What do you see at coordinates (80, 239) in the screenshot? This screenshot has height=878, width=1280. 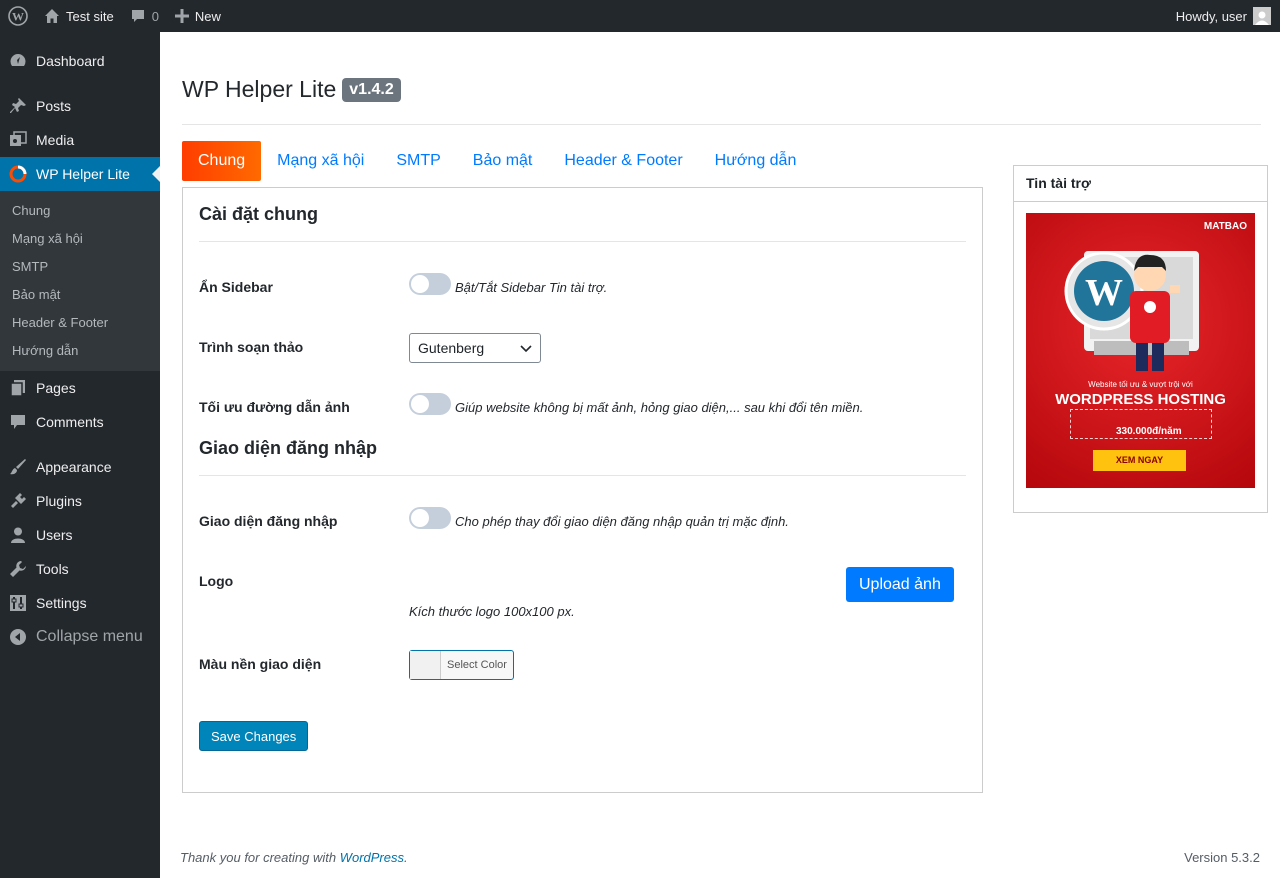 I see `submenu-mang-xa-hoi: Mạng xã hội` at bounding box center [80, 239].